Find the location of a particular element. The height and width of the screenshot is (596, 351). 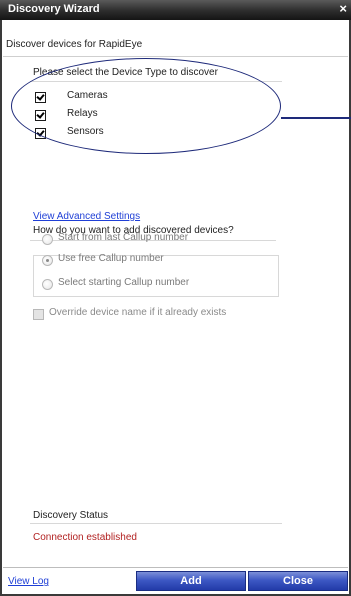

select-starting-label: Select starting Callup number is located at coordinates (124, 282).